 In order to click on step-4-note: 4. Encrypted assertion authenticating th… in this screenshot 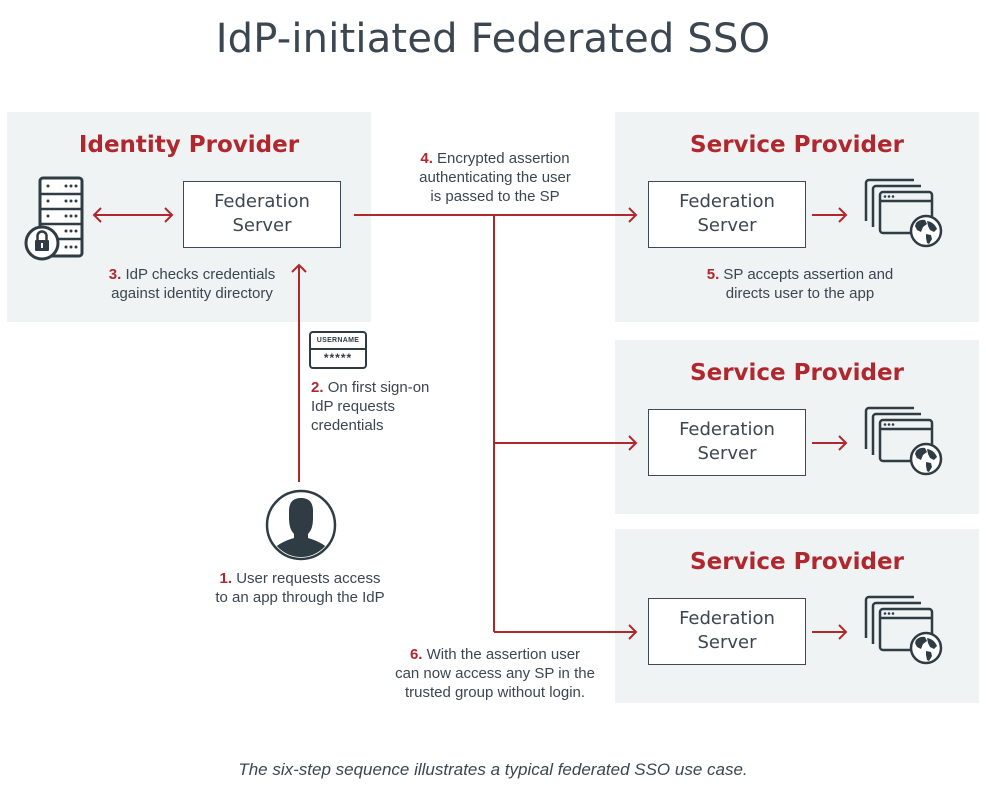, I will do `click(495, 177)`.